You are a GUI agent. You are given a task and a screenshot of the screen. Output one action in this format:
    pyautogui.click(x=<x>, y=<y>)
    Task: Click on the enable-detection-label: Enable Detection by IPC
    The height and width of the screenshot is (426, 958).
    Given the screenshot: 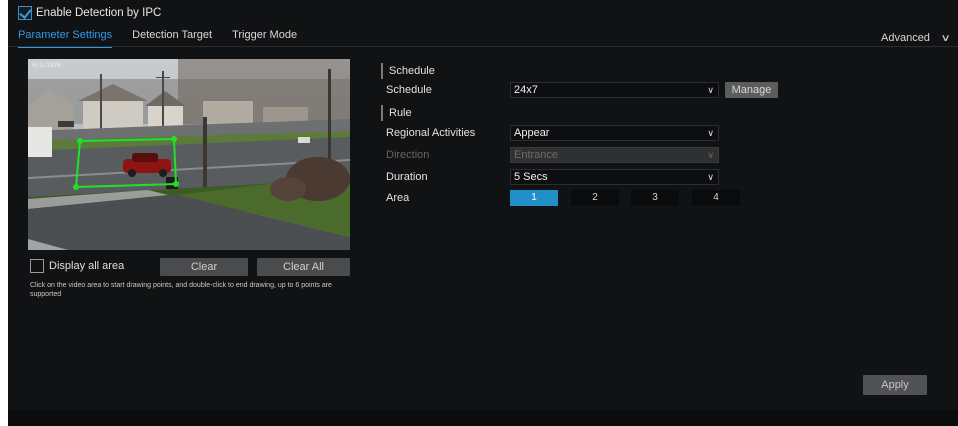 What is the action you would take?
    pyautogui.click(x=99, y=13)
    